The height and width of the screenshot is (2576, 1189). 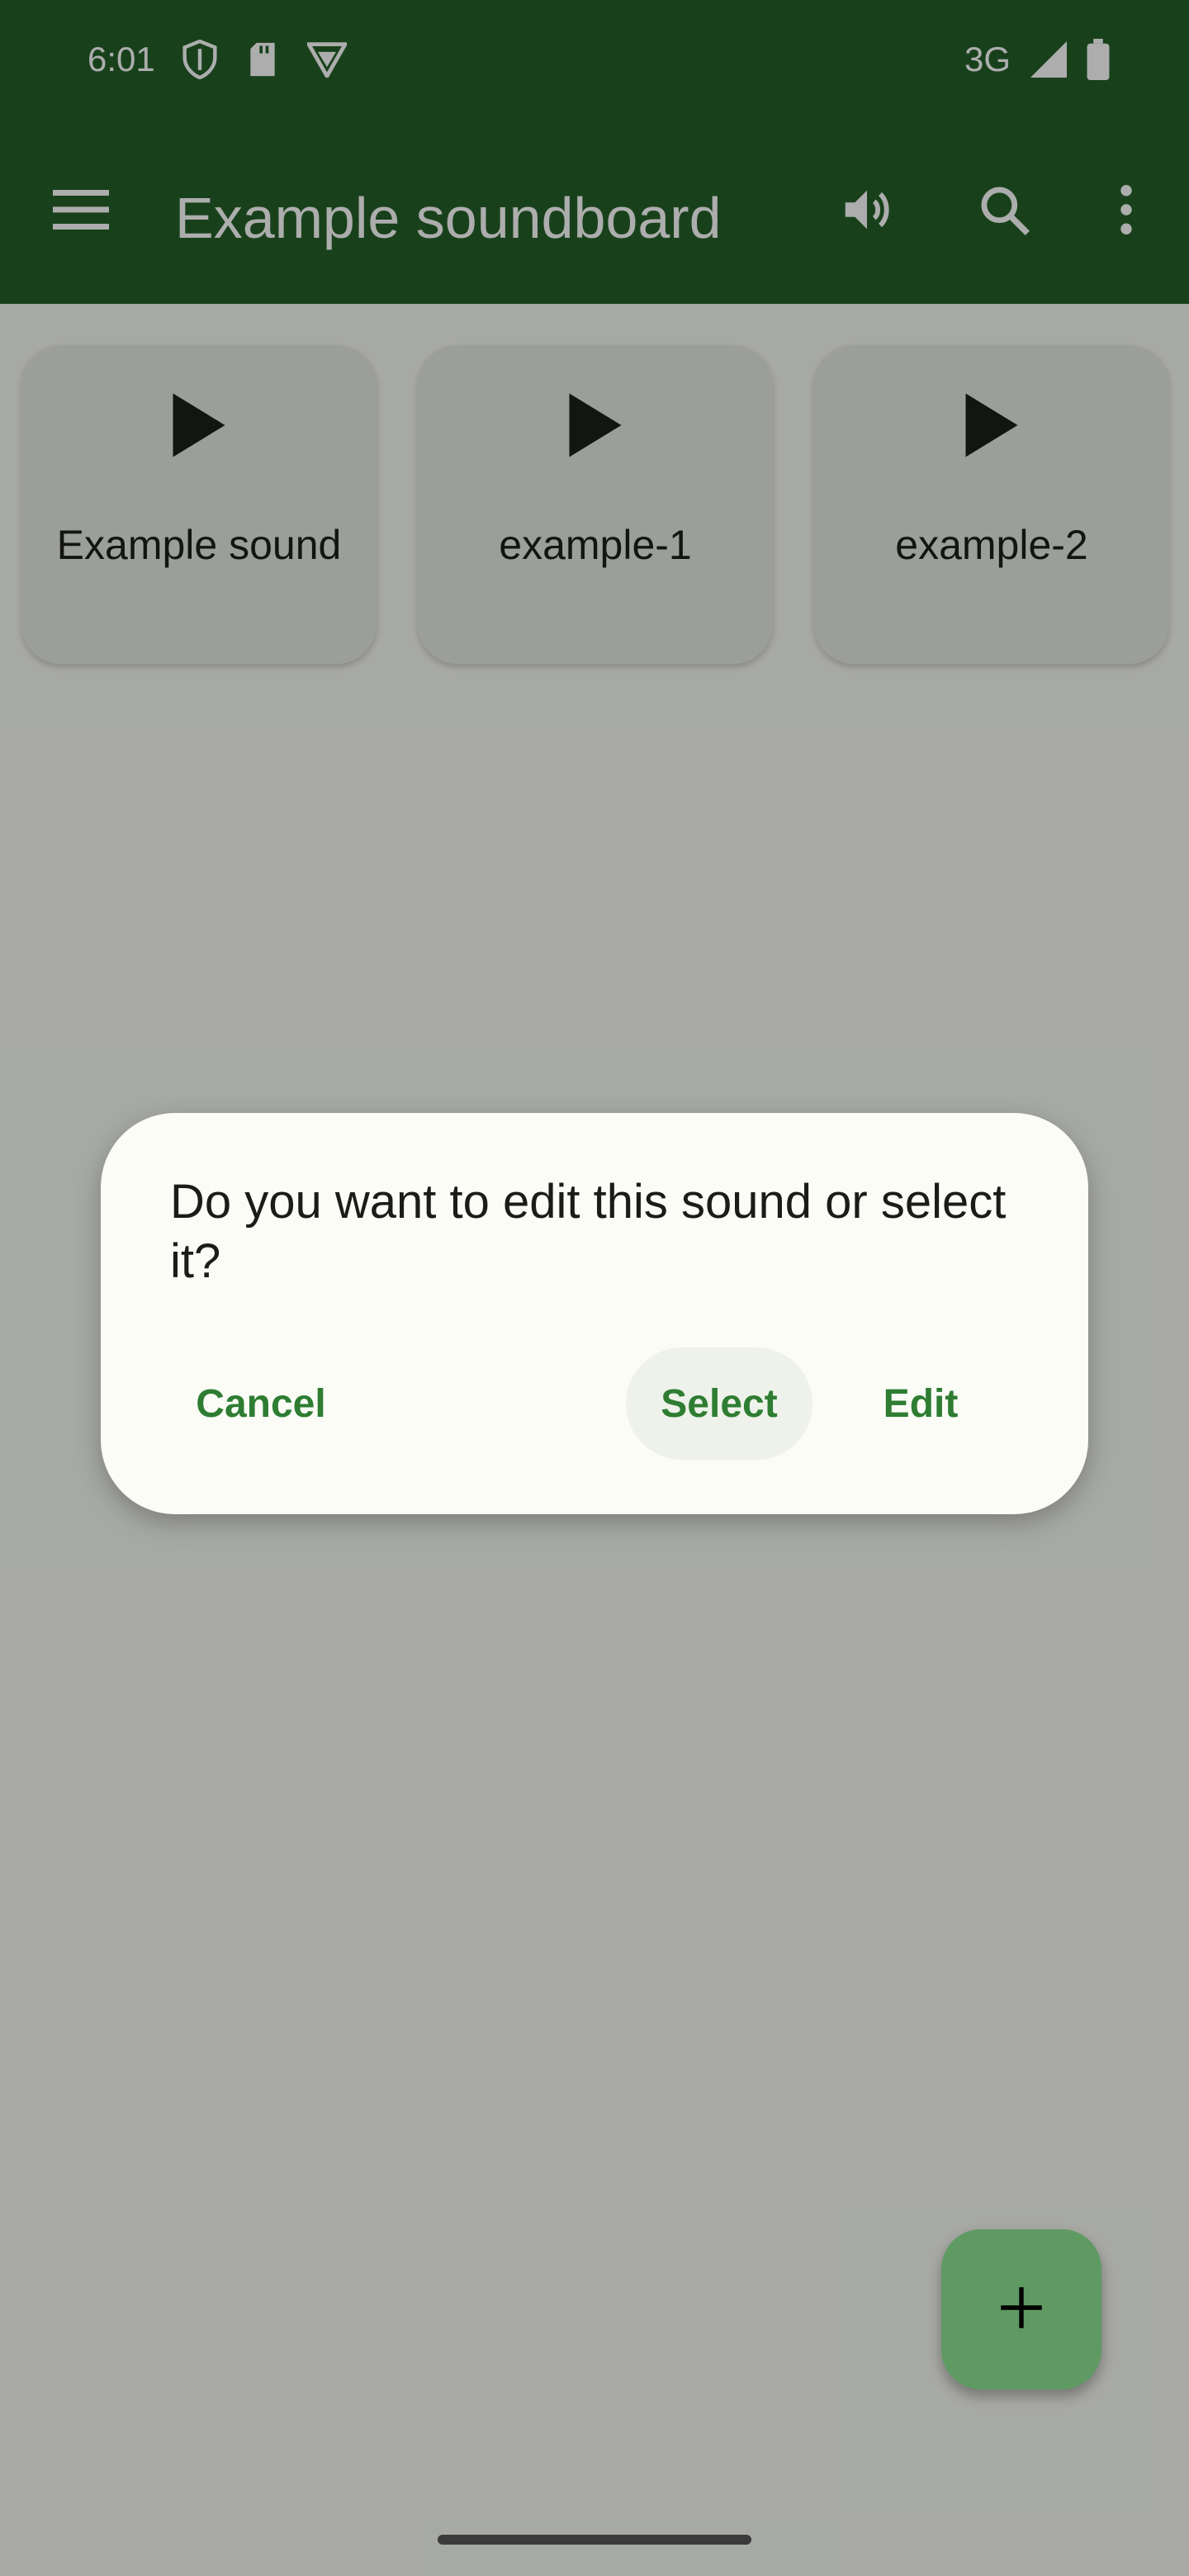 What do you see at coordinates (719, 1403) in the screenshot?
I see `select-button: Select` at bounding box center [719, 1403].